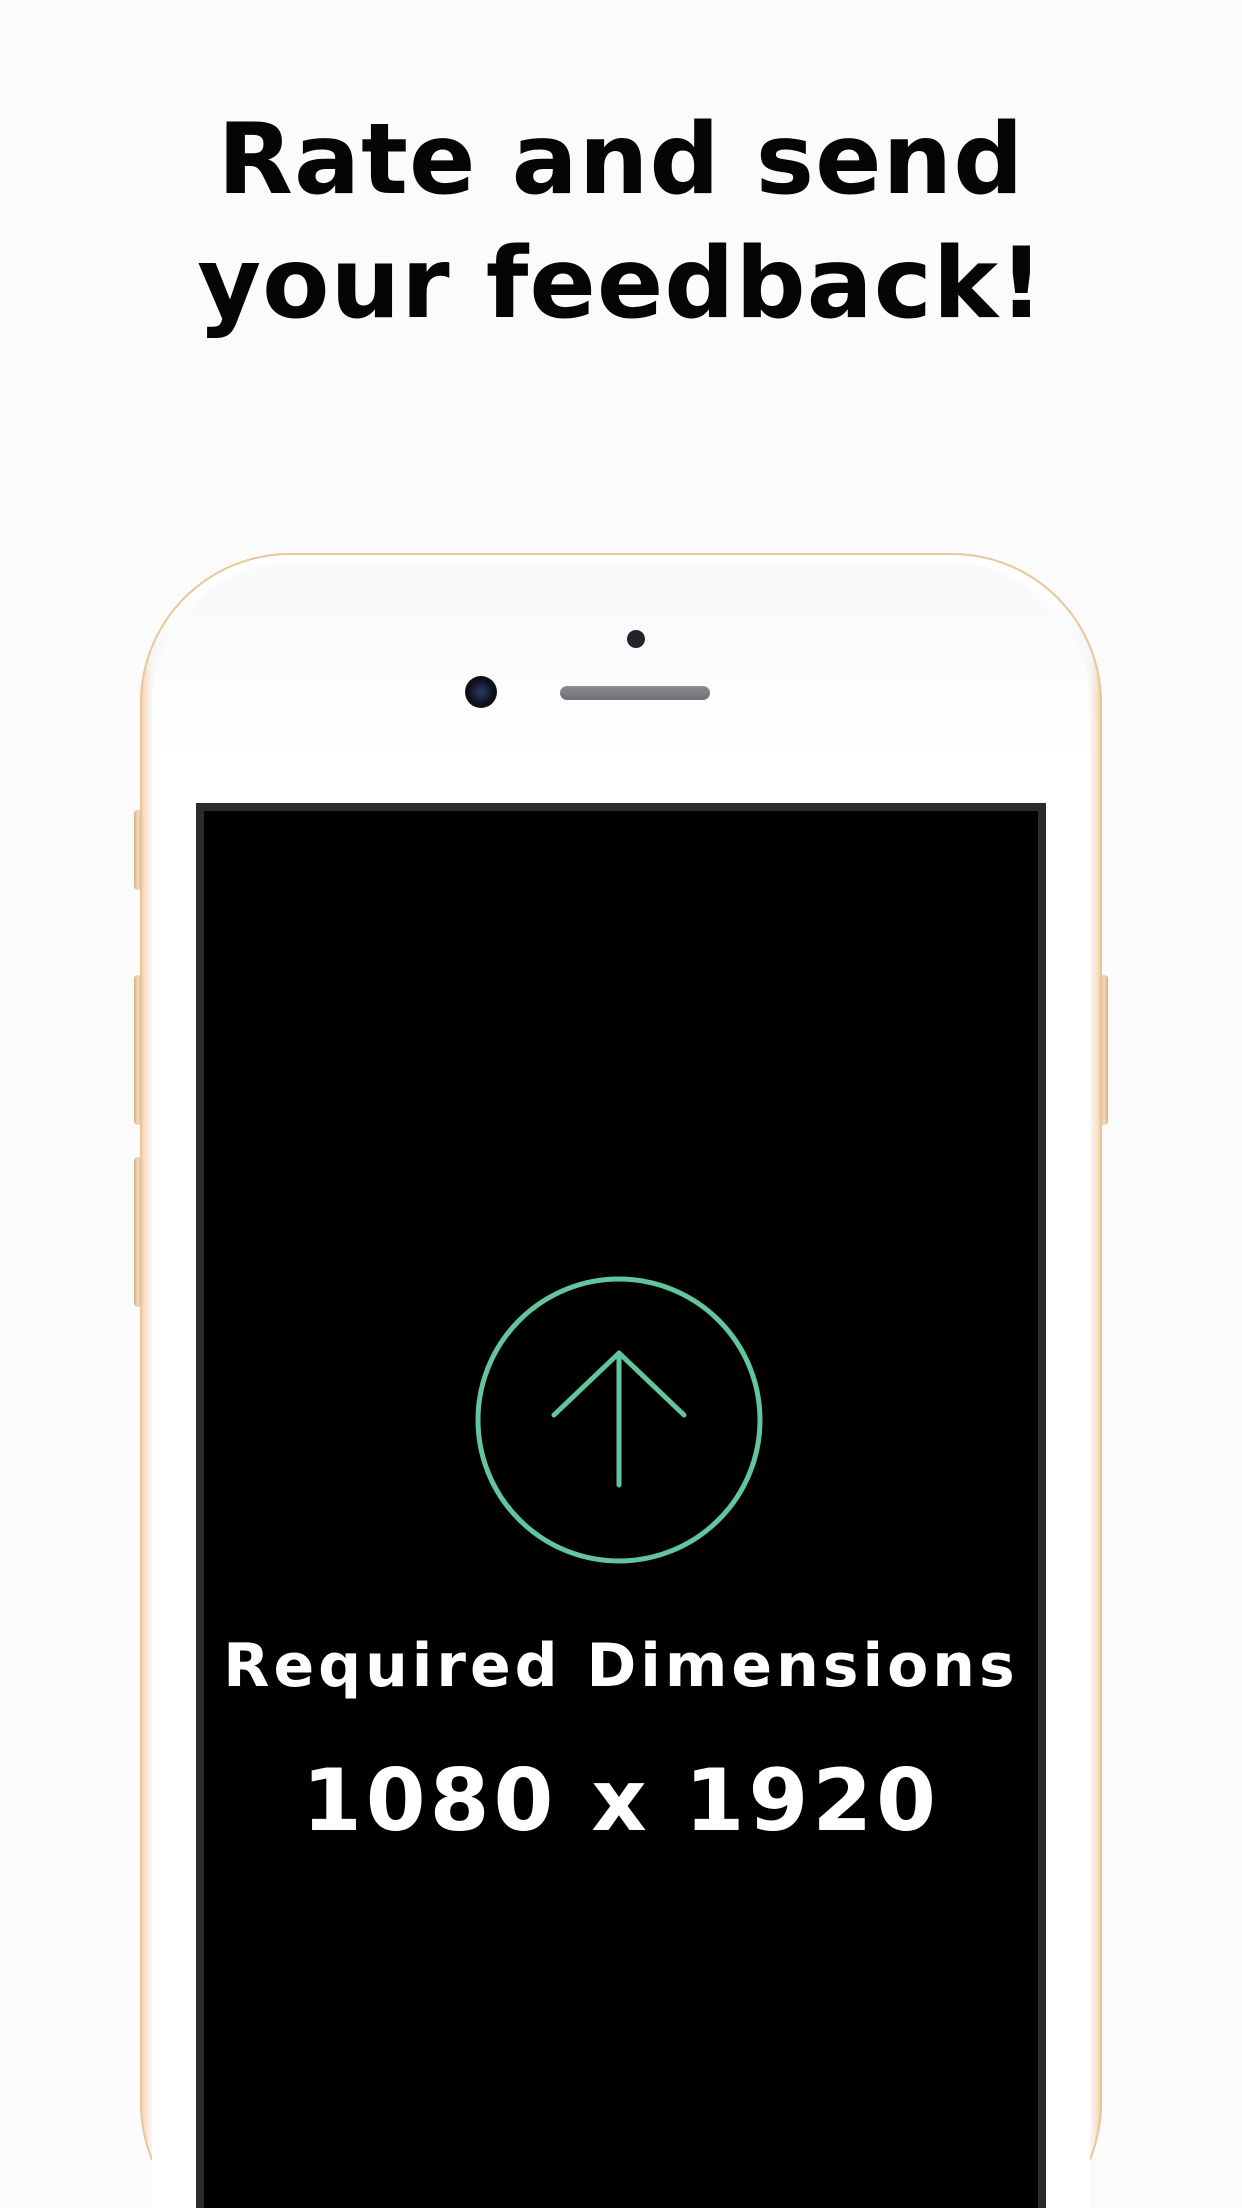 The width and height of the screenshot is (1242, 2208). What do you see at coordinates (621, 1801) in the screenshot?
I see `required-dimensions-value: 1080 x 1920` at bounding box center [621, 1801].